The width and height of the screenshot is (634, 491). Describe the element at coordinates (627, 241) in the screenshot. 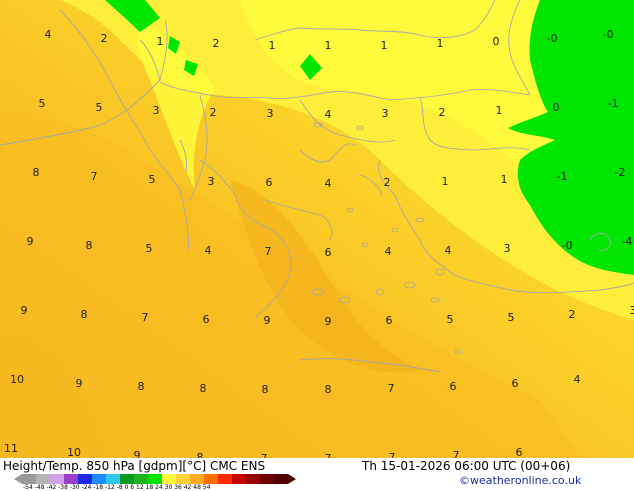

I see `temp-value-label: -4` at that location.